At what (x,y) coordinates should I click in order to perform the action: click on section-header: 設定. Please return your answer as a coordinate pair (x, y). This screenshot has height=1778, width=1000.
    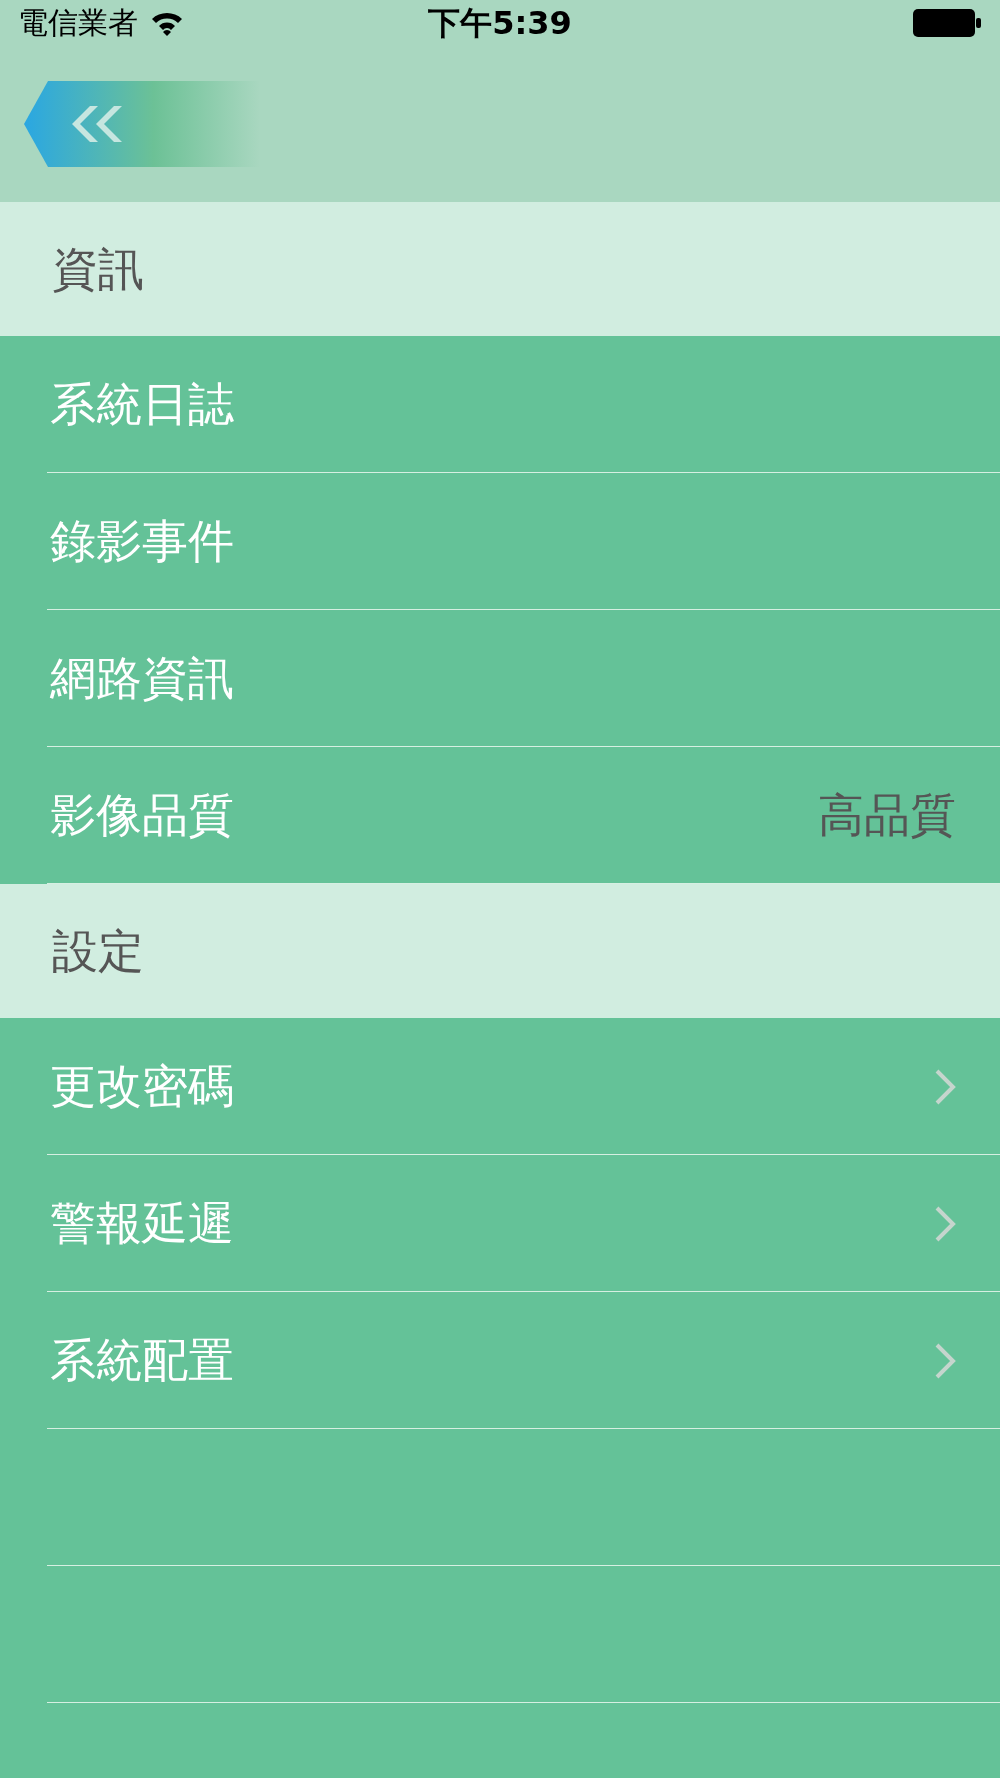
    Looking at the image, I should click on (500, 951).